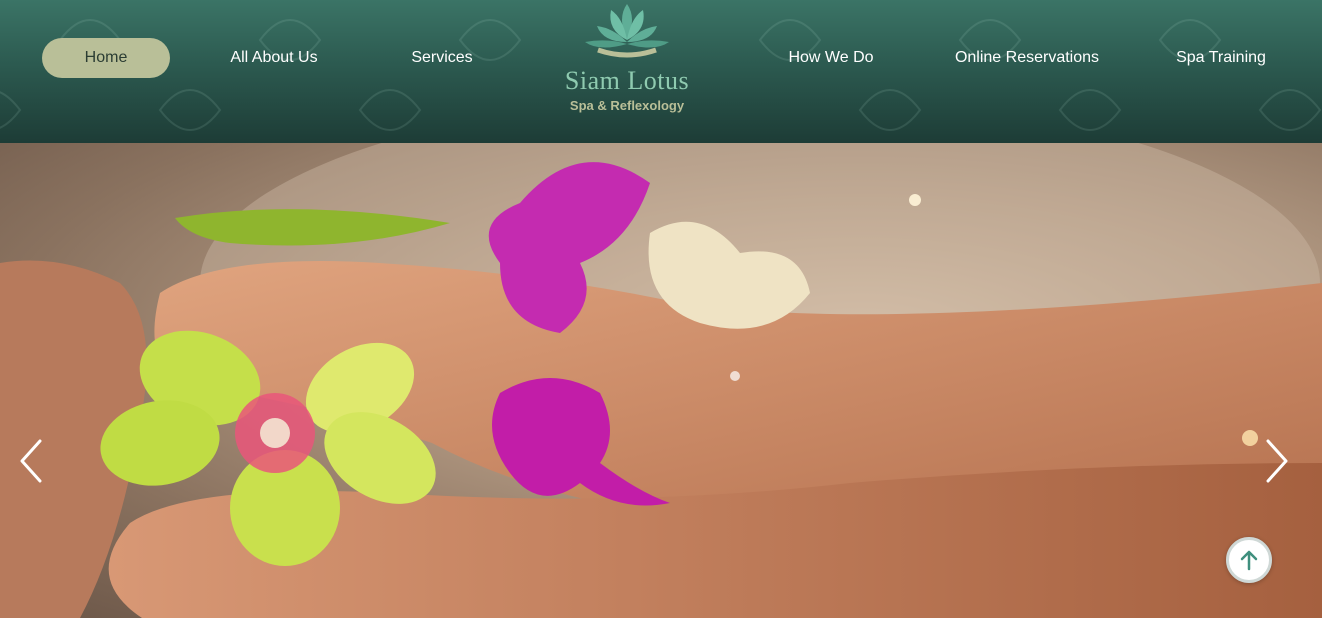  What do you see at coordinates (627, 105) in the screenshot?
I see `logo-subtitle: Spa & Reflexology` at bounding box center [627, 105].